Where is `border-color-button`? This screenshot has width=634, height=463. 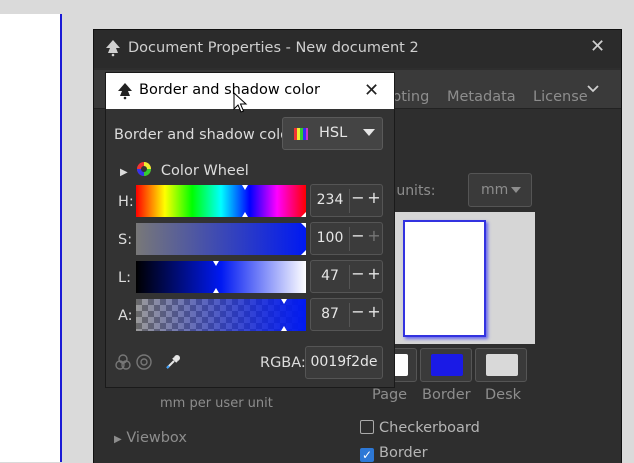 border-color-button is located at coordinates (446, 365).